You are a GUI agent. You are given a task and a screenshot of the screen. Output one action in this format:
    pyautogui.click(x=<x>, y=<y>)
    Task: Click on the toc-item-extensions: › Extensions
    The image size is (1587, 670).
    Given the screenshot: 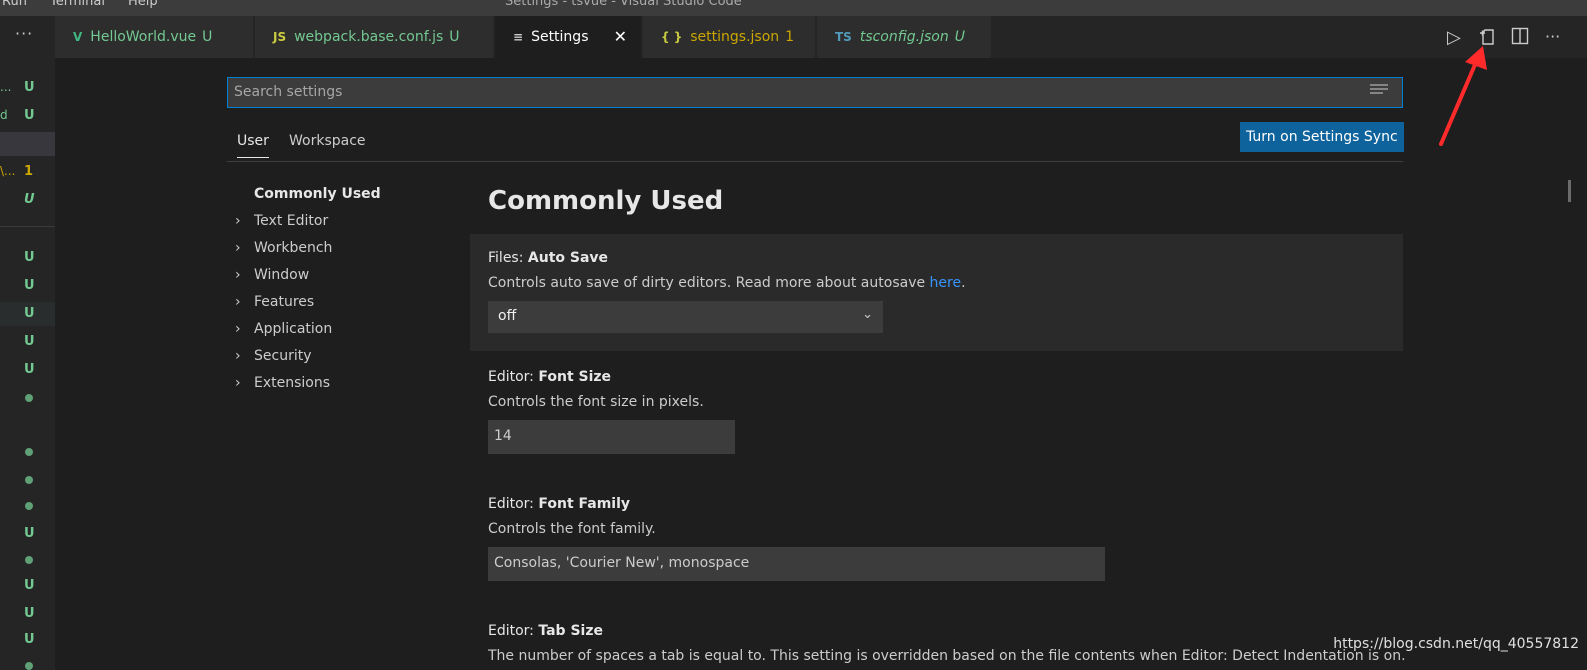 What is the action you would take?
    pyautogui.click(x=337, y=388)
    